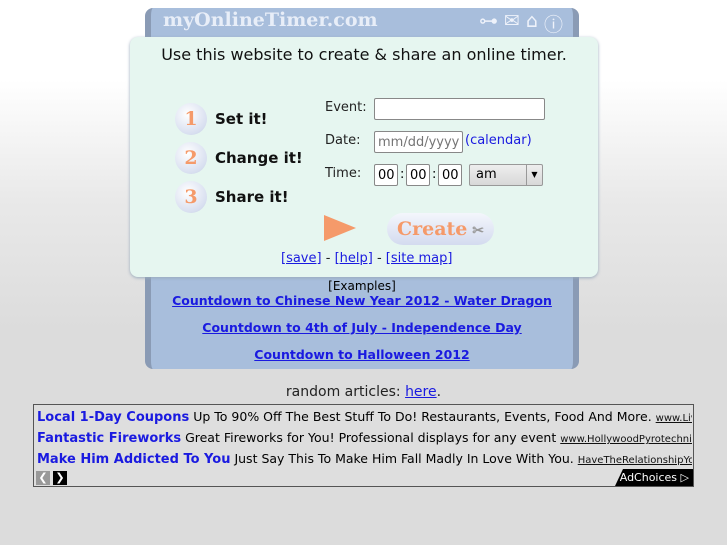 Image resolution: width=727 pixels, height=545 pixels. I want to click on prev-ad-button: ❮, so click(43, 478).